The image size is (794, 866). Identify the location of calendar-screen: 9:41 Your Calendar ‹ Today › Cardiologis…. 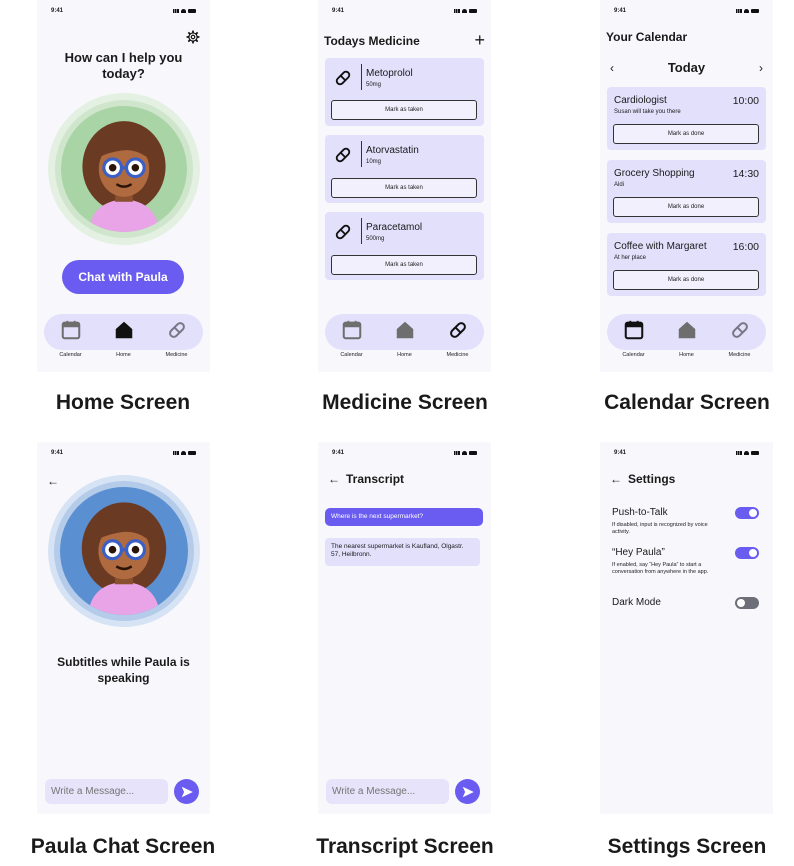
(686, 186).